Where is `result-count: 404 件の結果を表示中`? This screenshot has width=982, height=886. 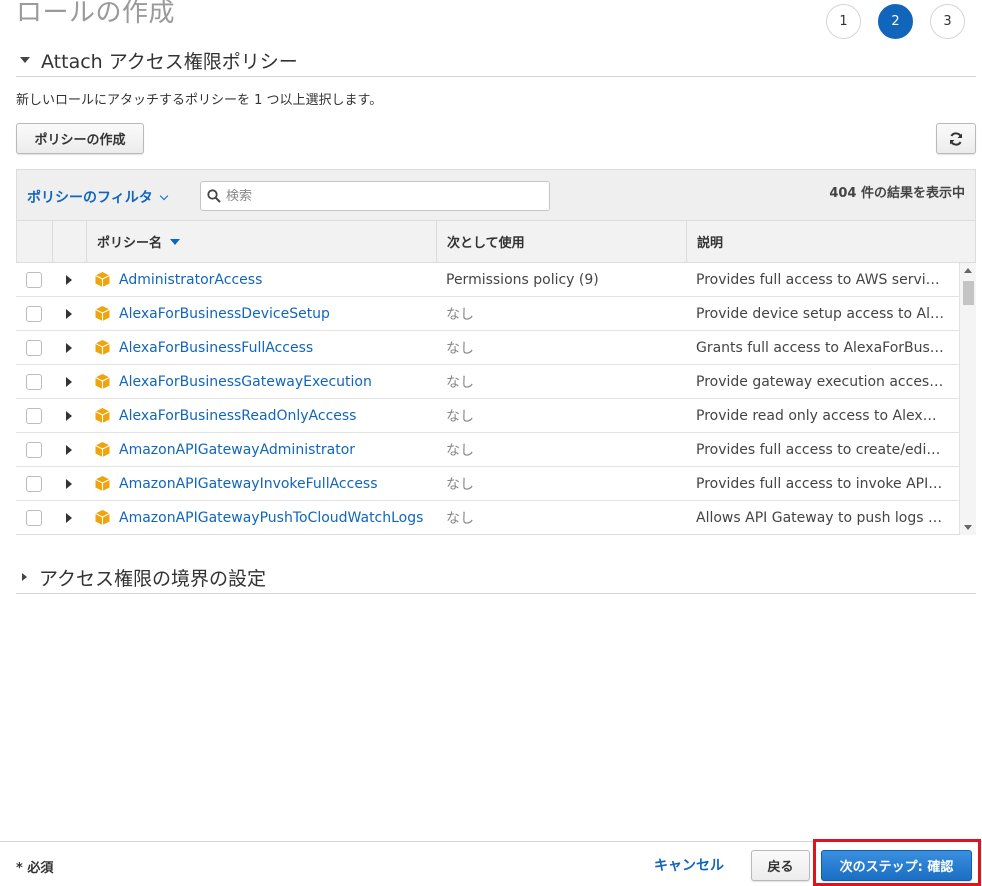 result-count: 404 件の結果を表示中 is located at coordinates (897, 193).